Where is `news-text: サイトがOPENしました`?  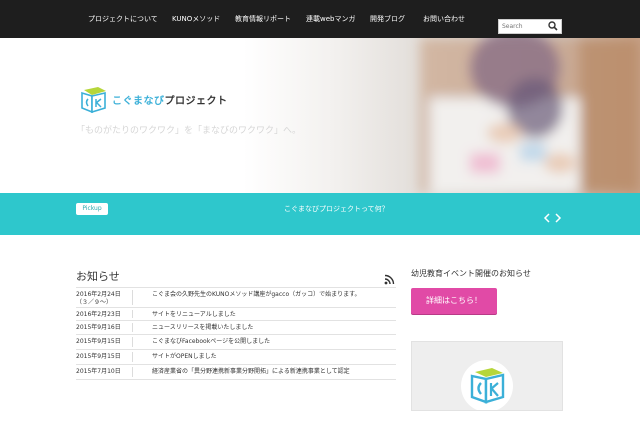
news-text: サイトがOPENしました is located at coordinates (184, 357).